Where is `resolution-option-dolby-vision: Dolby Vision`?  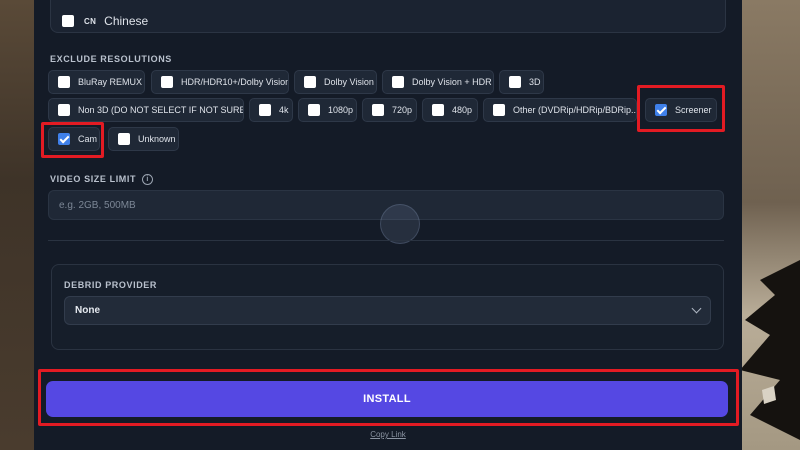 resolution-option-dolby-vision: Dolby Vision is located at coordinates (335, 82).